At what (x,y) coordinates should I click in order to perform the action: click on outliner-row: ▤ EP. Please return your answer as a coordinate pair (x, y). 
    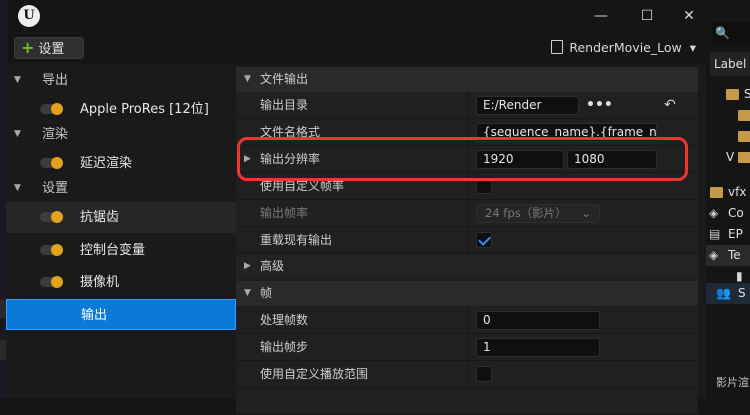
    Looking at the image, I should click on (728, 234).